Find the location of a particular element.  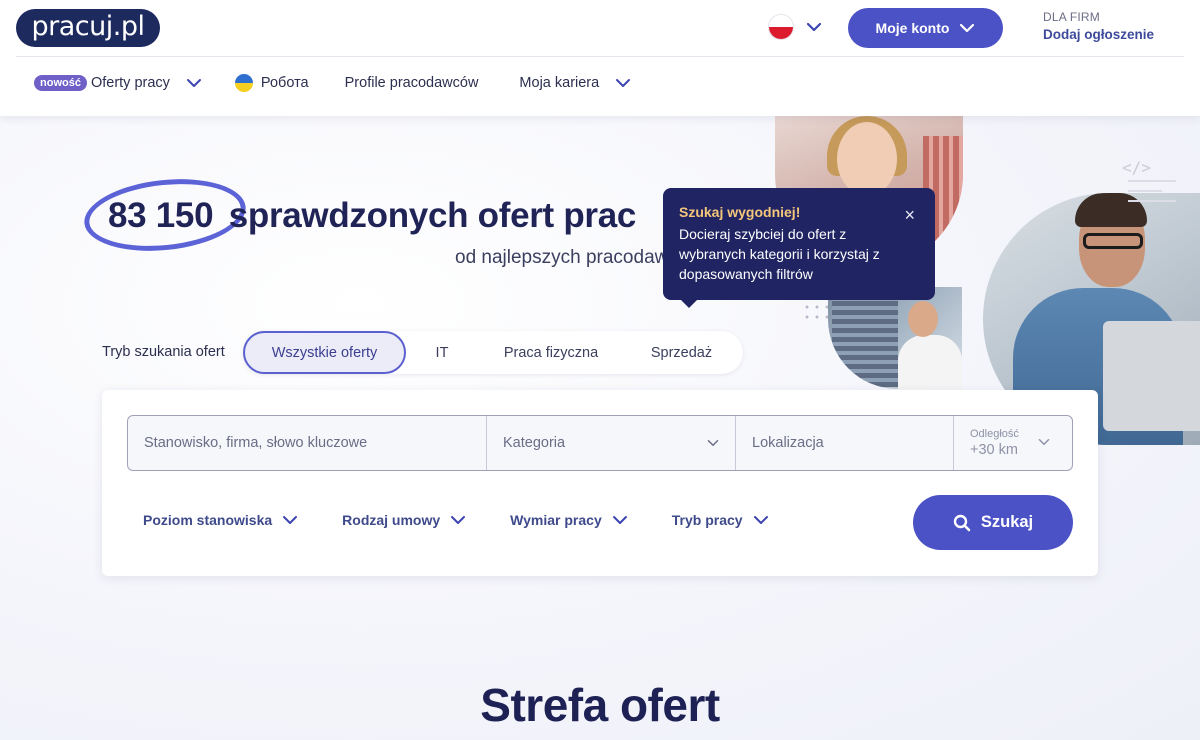

filter-label: Rodzaj umowy is located at coordinates (391, 520).